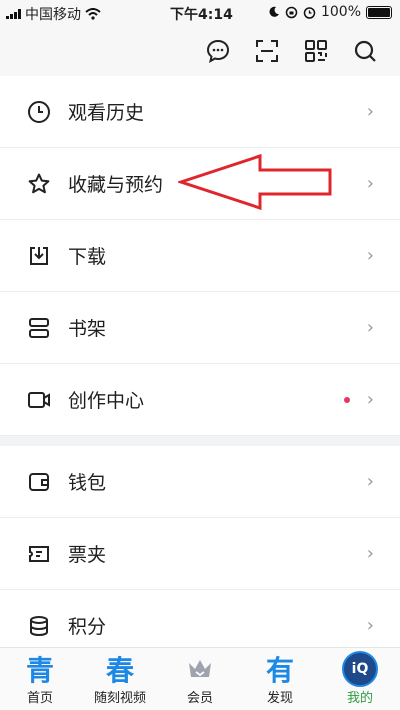 The image size is (400, 710). I want to click on status-bar: 中国移动 下午4:14 100%, so click(200, 13).